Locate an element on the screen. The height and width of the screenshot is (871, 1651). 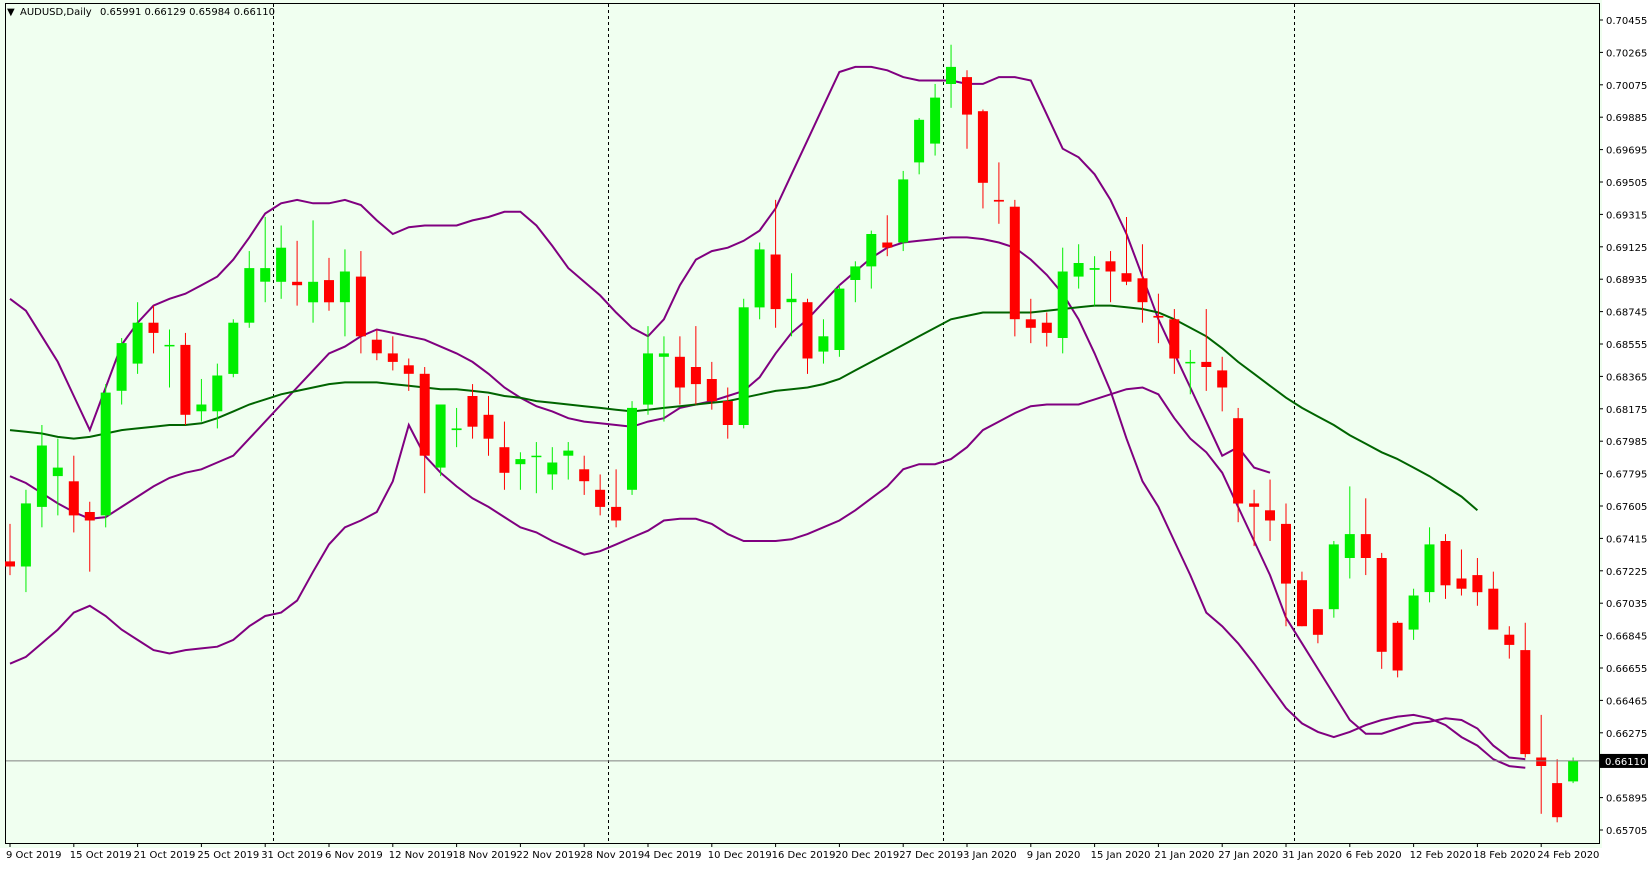
time-tick-label: 27 Jan 2020 is located at coordinates (1248, 855).